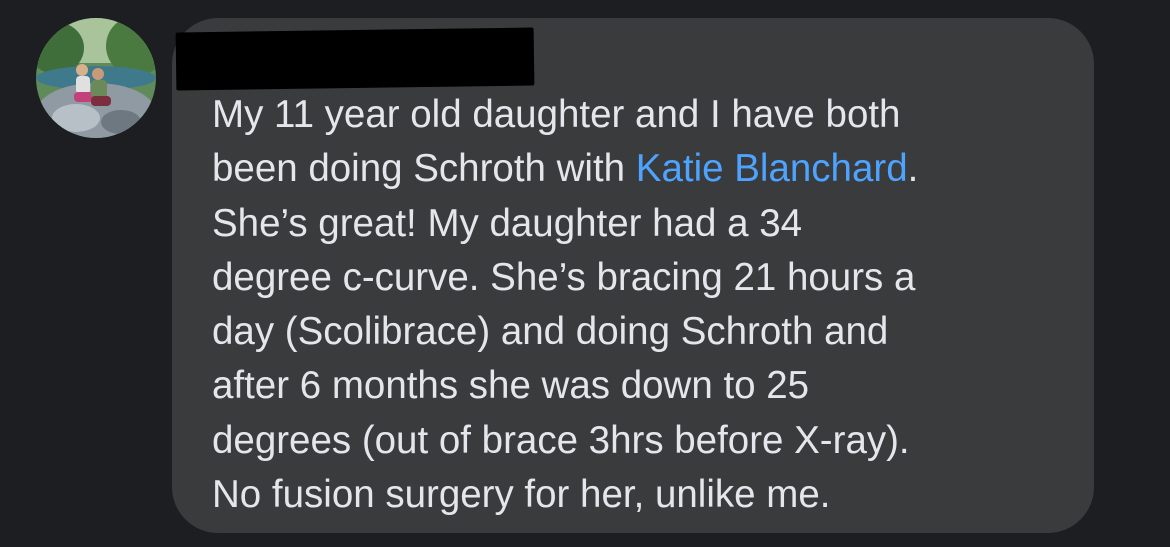  I want to click on mention-link: Katie Blanchard, so click(772, 168).